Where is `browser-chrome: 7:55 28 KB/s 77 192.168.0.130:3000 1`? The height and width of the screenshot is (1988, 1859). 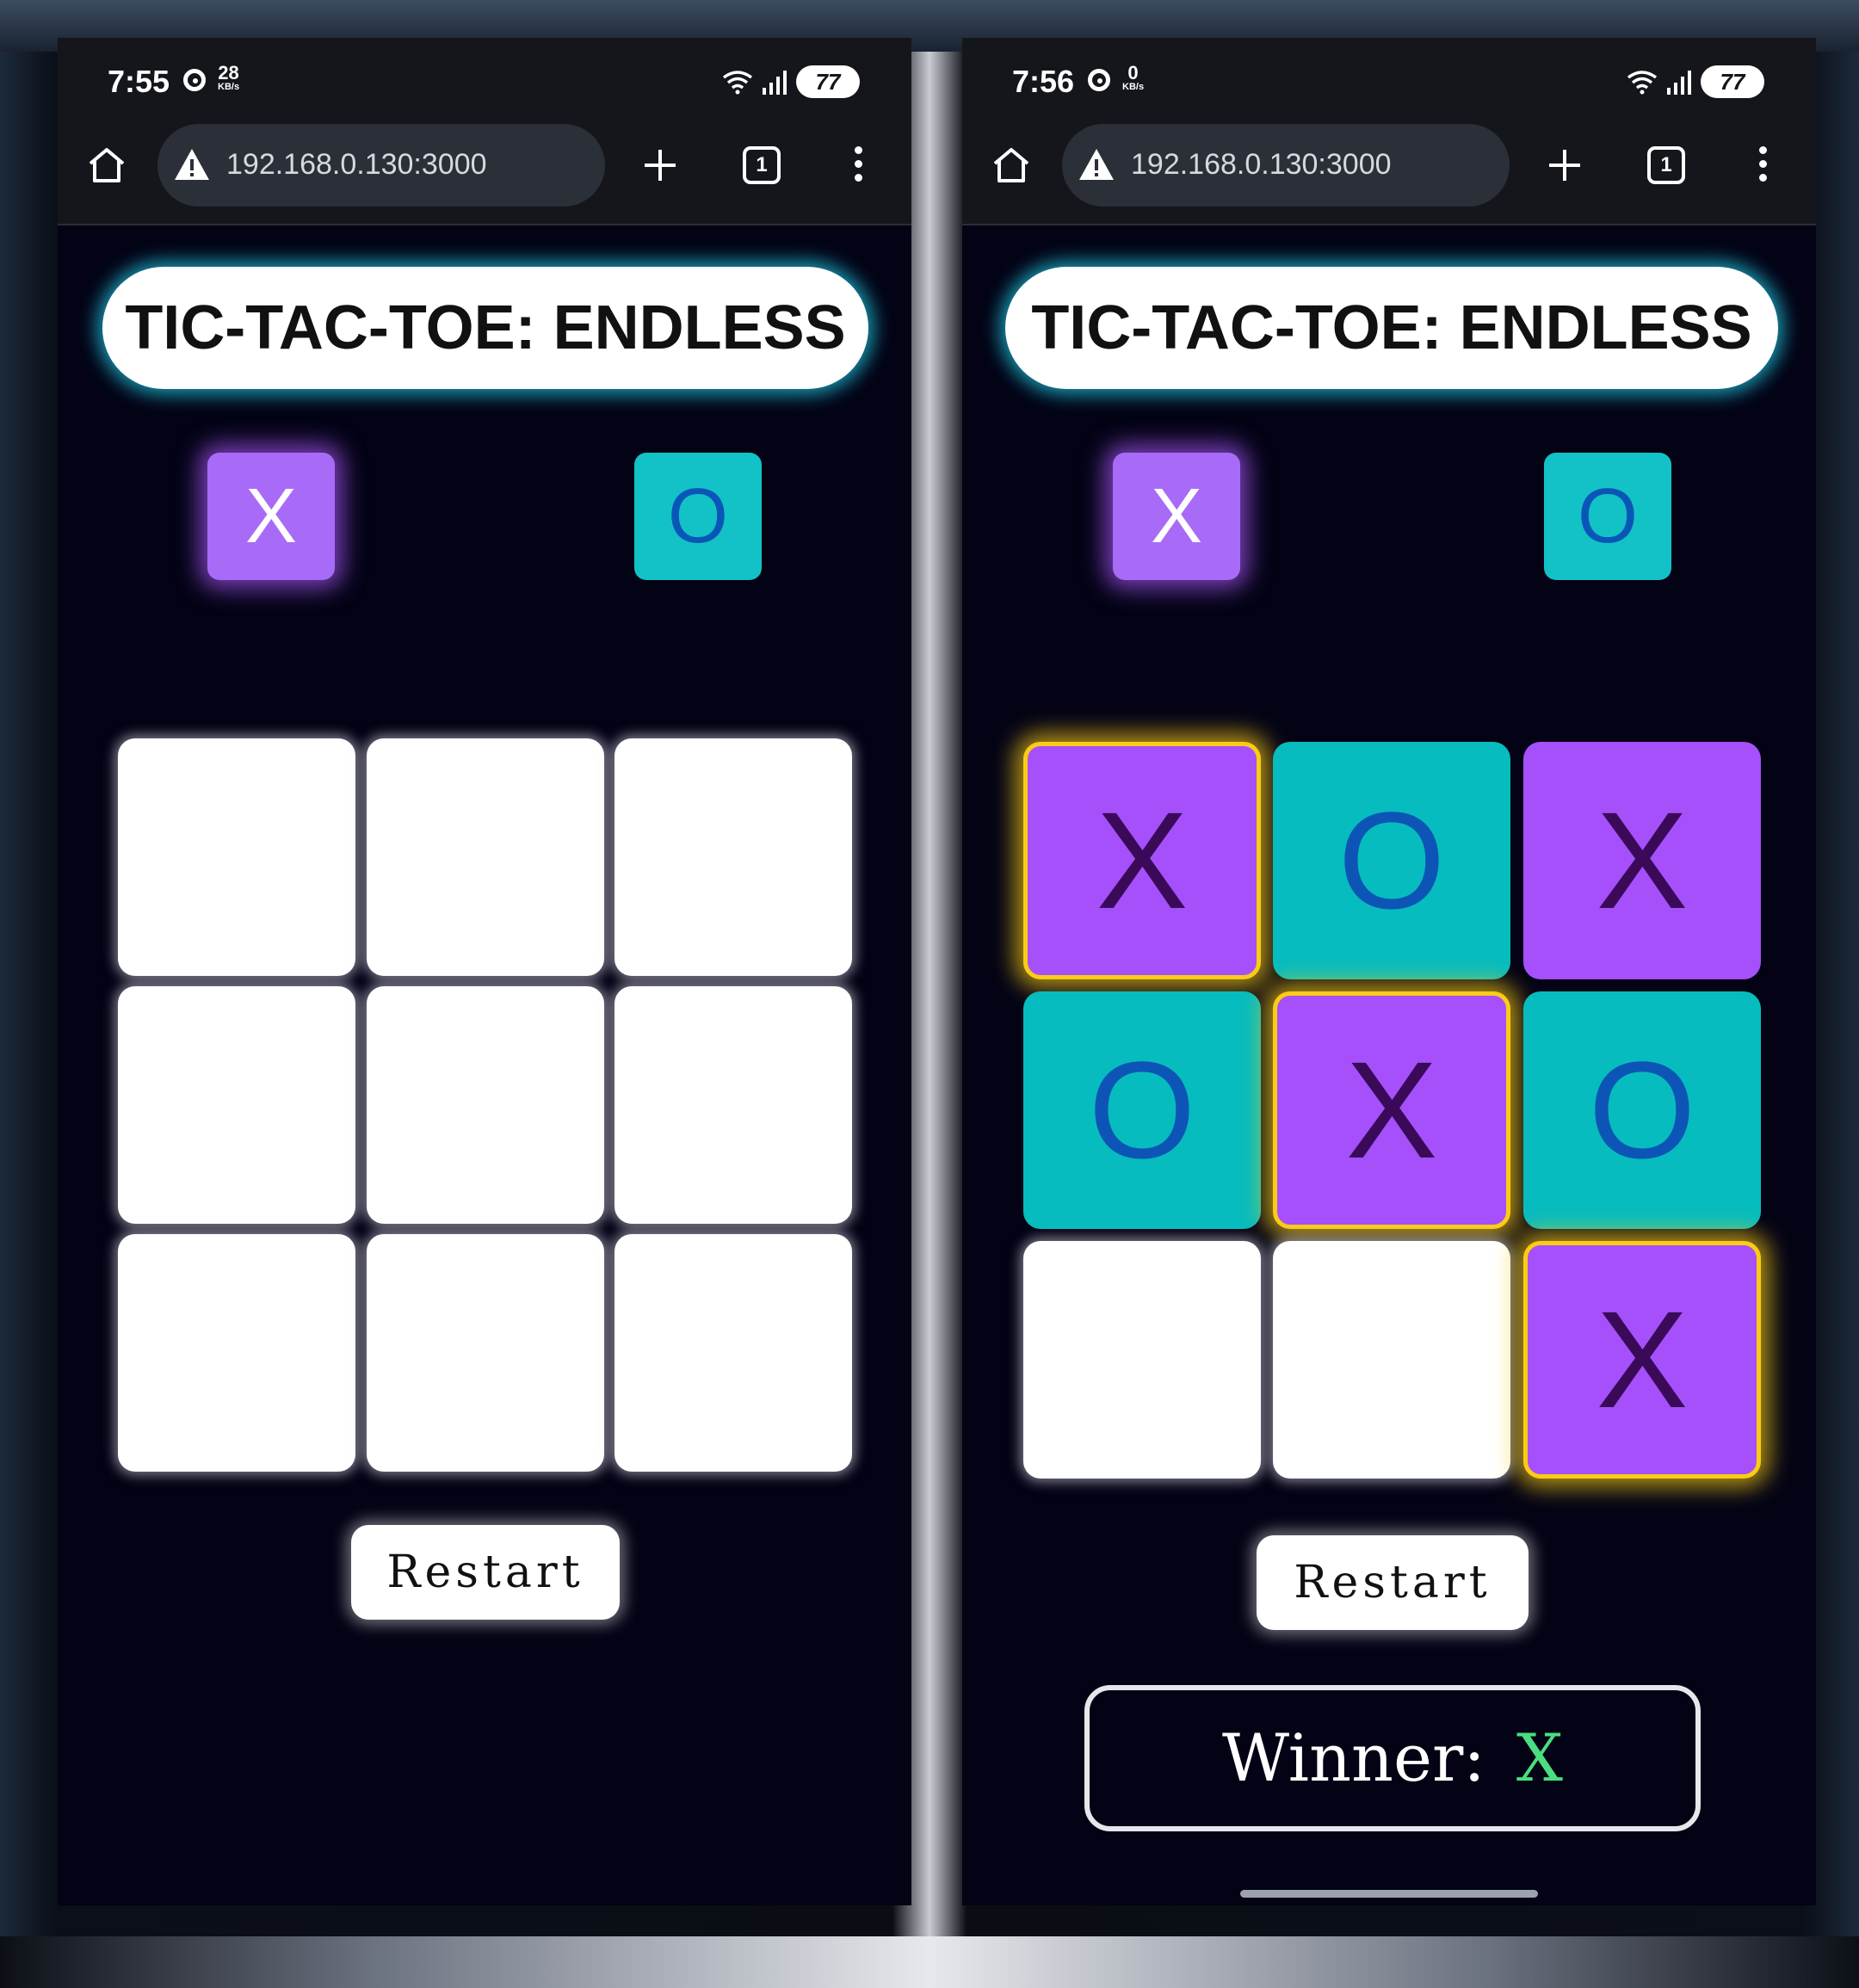
browser-chrome: 7:55 28 KB/s 77 192.168.0.130:3000 1 is located at coordinates (485, 131).